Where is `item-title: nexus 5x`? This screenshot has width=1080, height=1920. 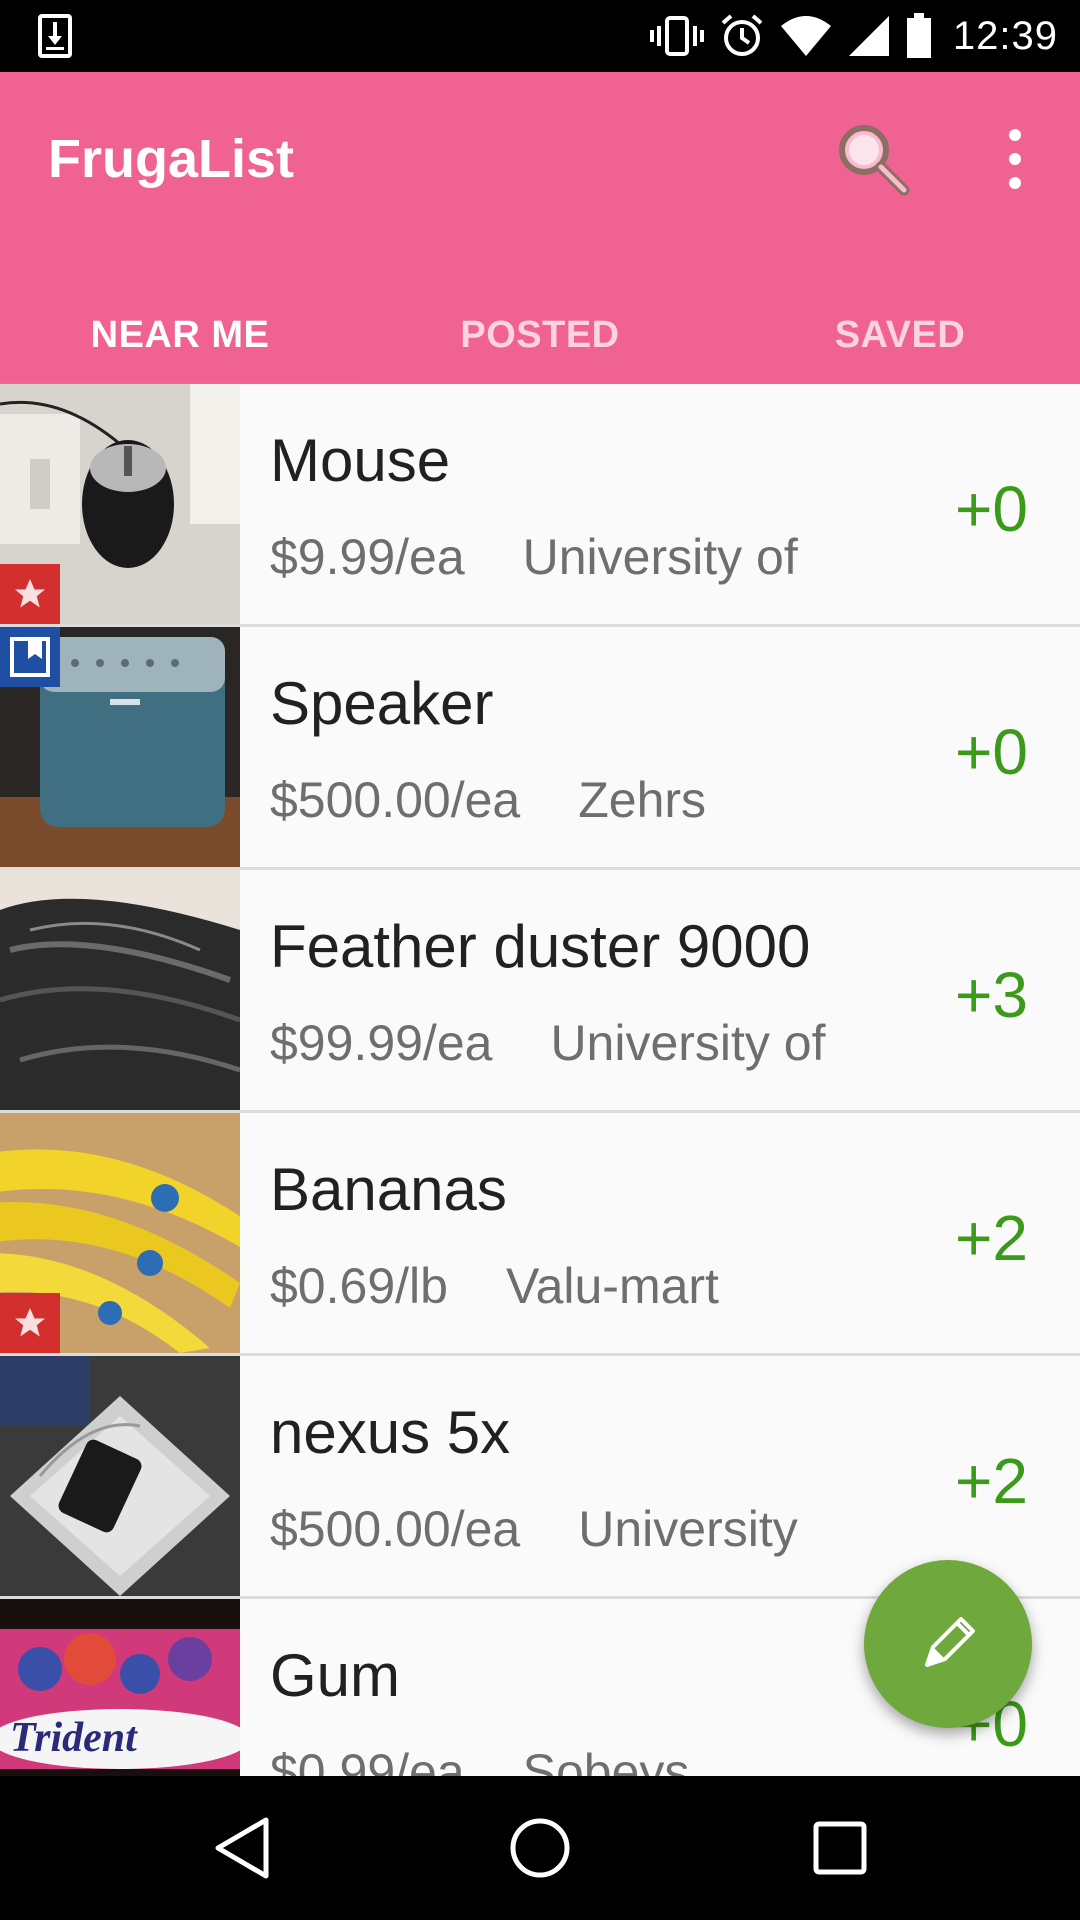
item-title: nexus 5x is located at coordinates (390, 1432).